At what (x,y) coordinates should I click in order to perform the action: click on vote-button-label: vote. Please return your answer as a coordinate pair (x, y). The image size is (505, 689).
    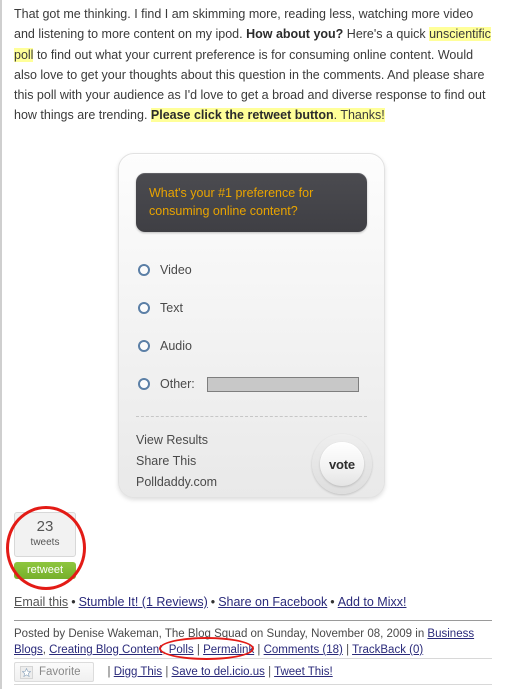
    Looking at the image, I should click on (342, 464).